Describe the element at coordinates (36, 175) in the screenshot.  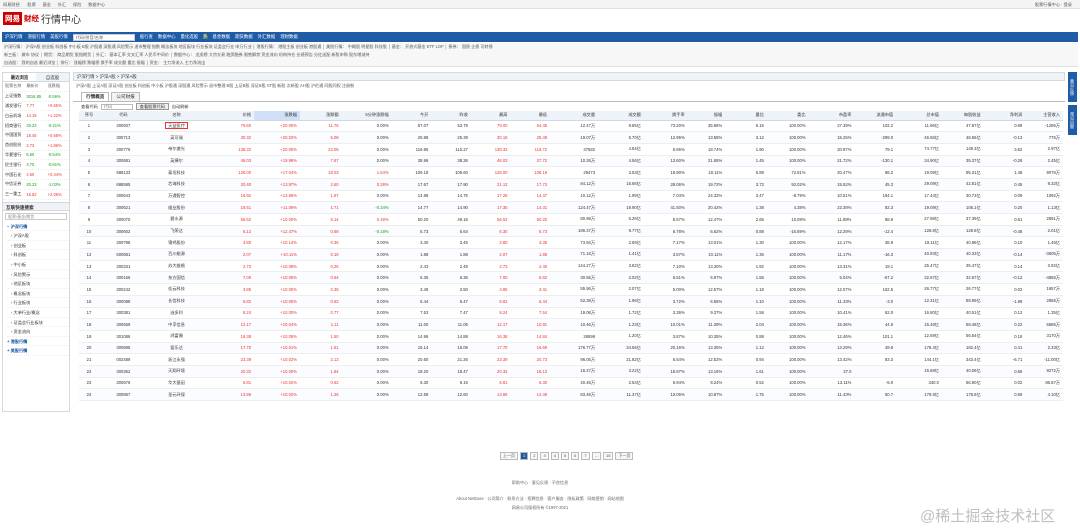
I see `sidebar-stock-row: 中国石化 4.60 +0.44%` at that location.